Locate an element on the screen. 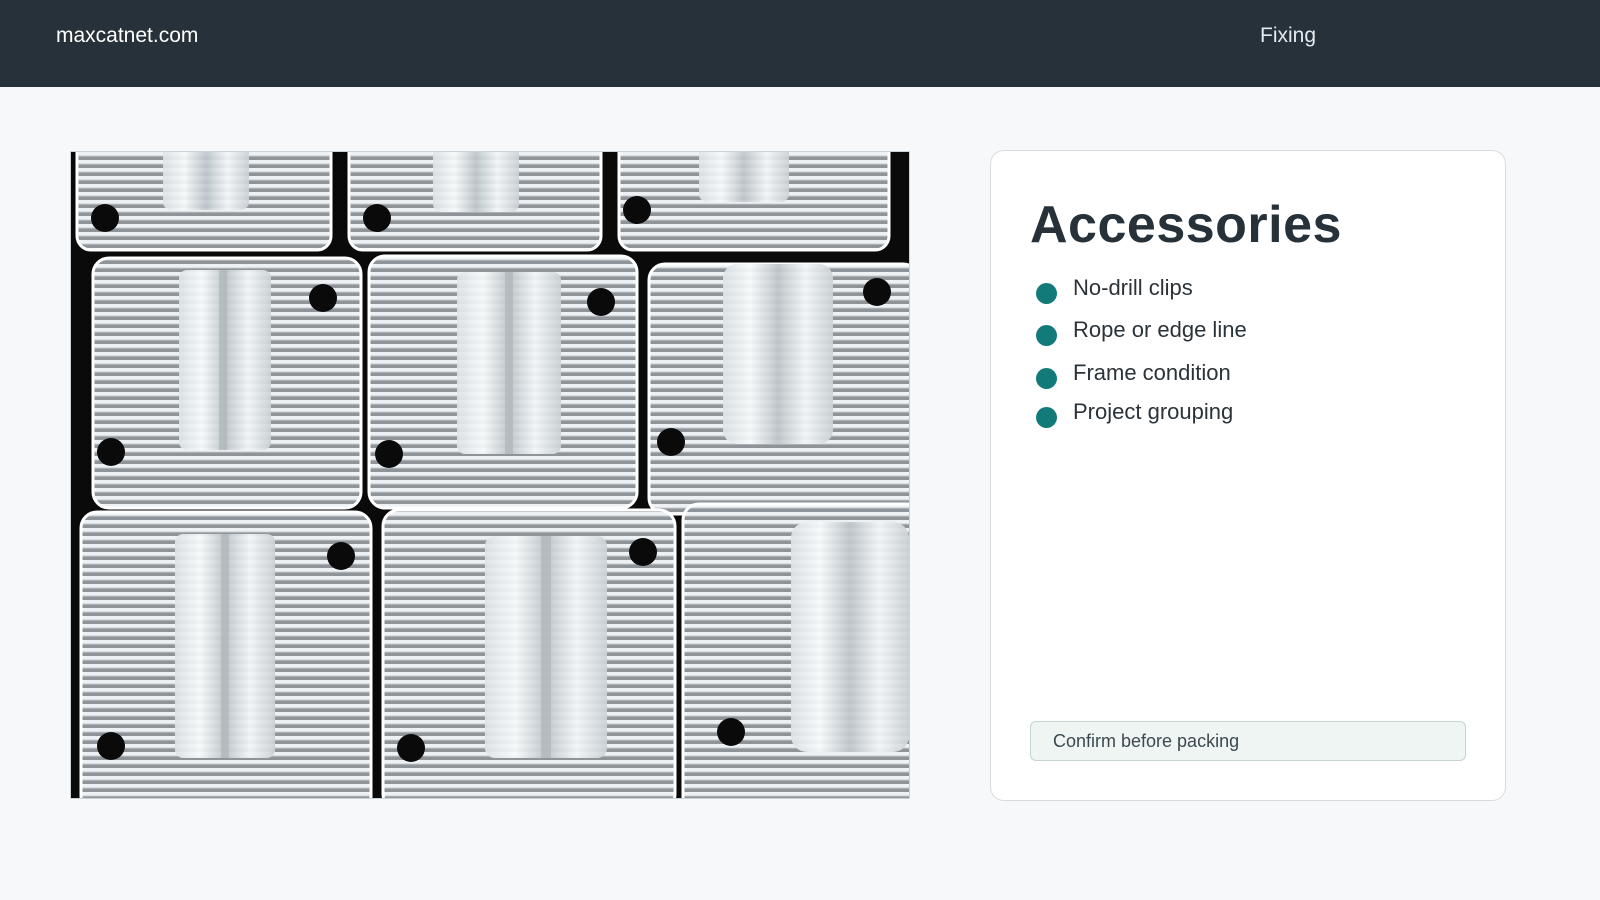 This screenshot has height=900, width=1600. card-title: Accessories is located at coordinates (1186, 225).